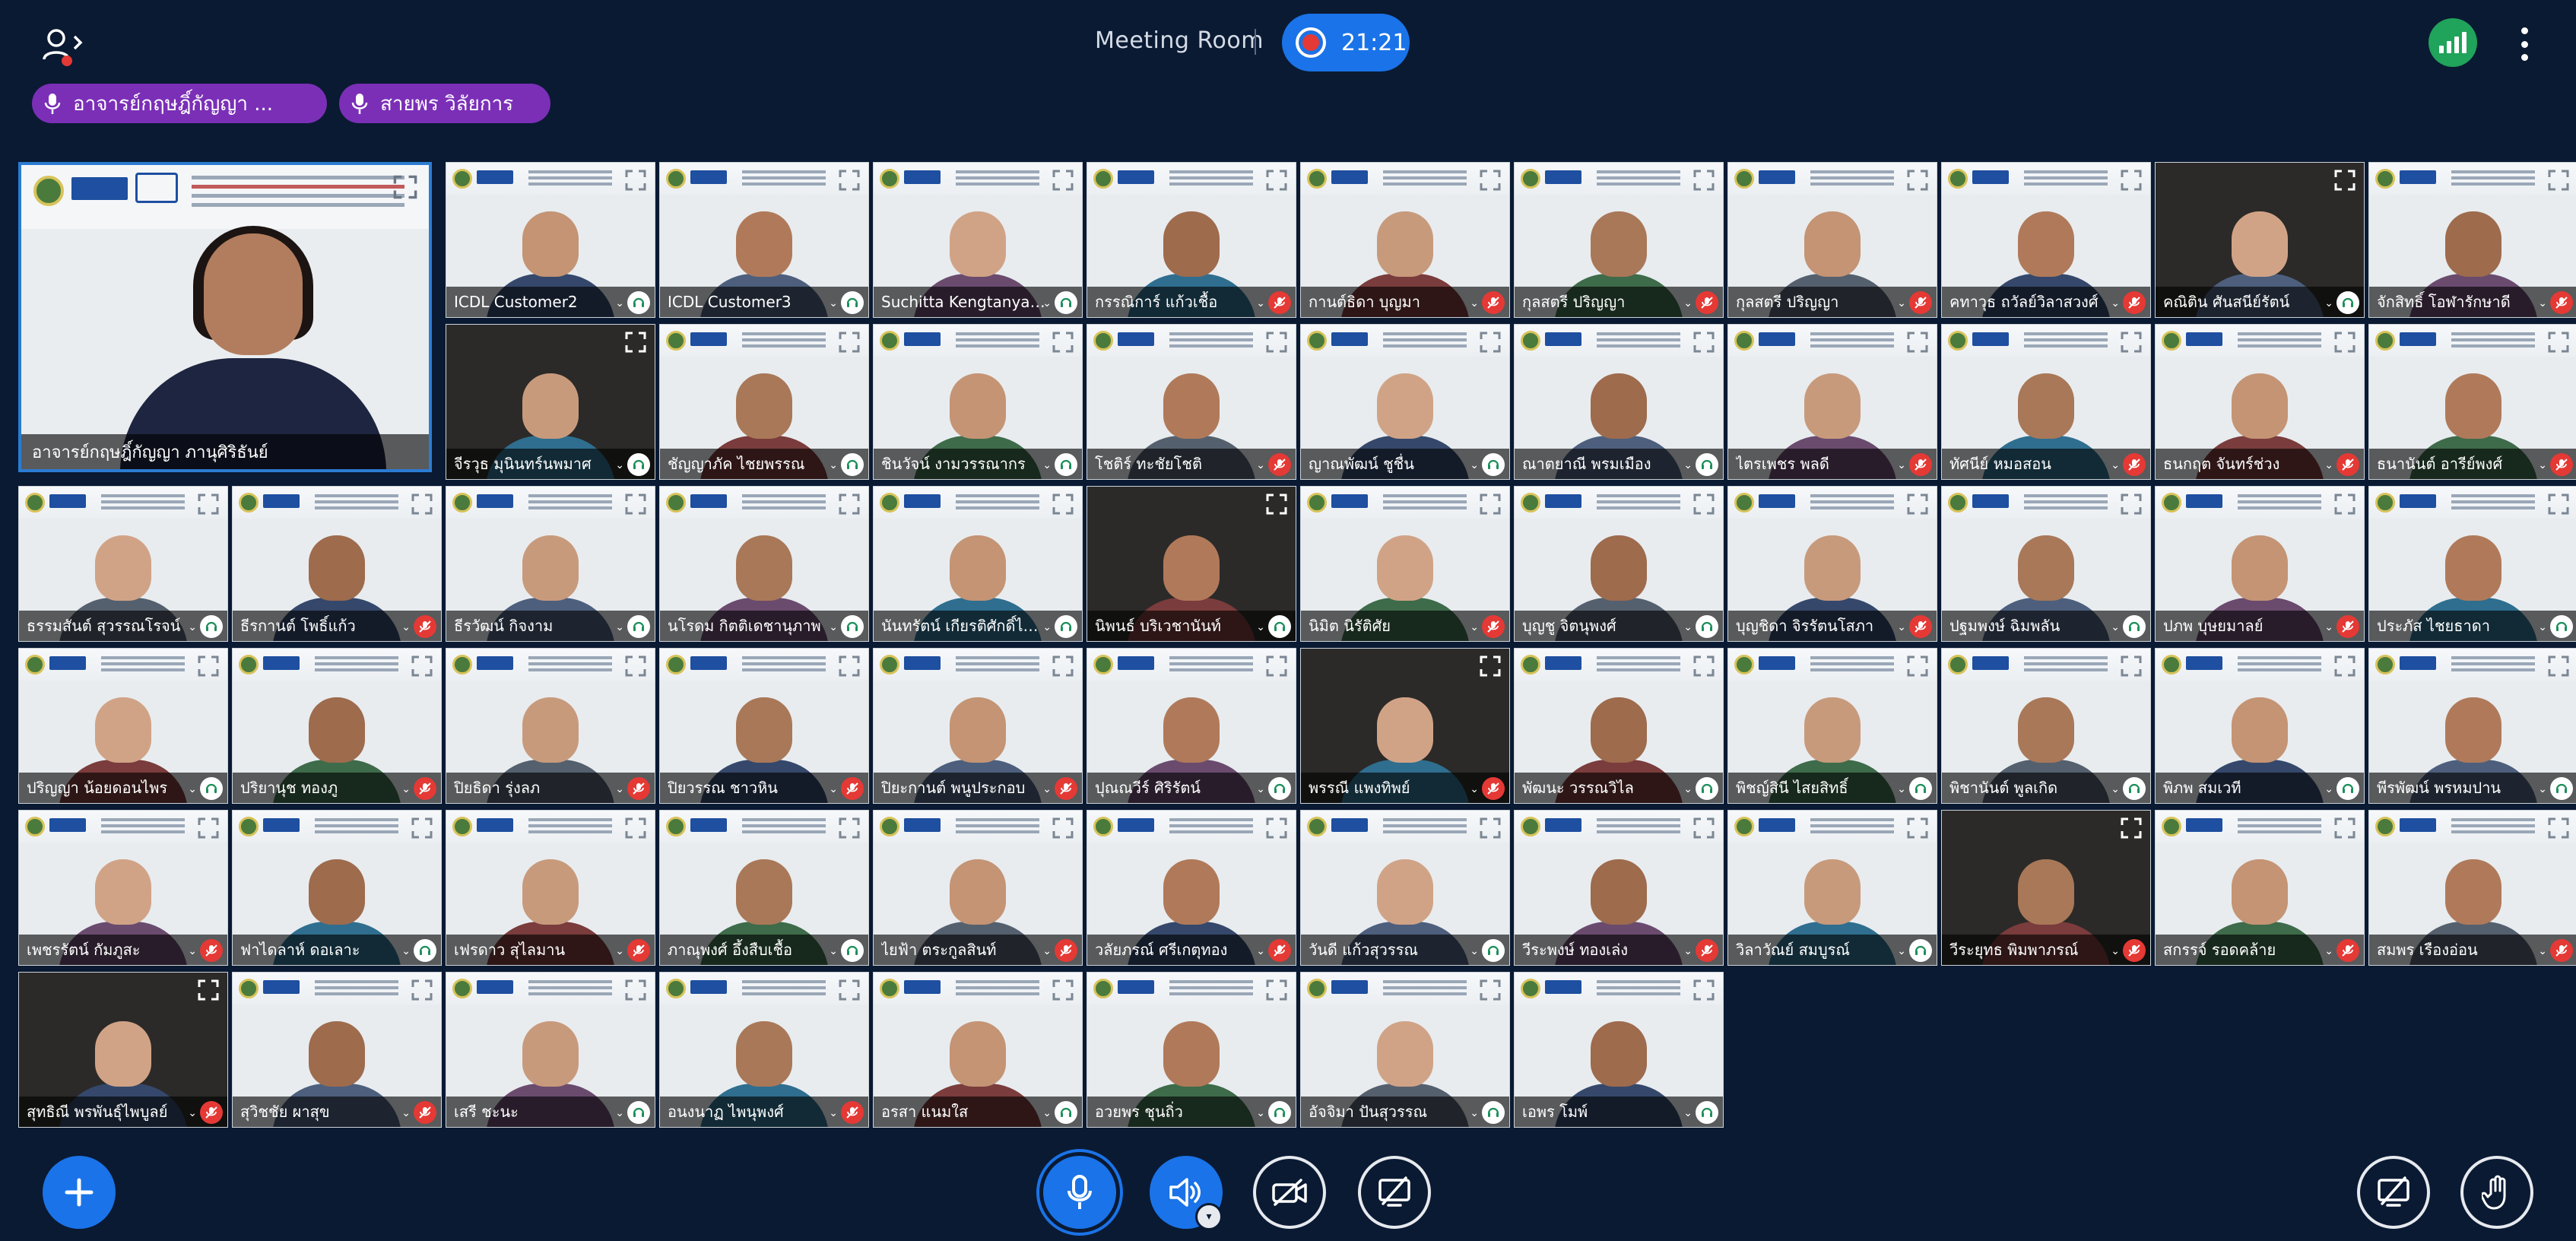 Image resolution: width=2576 pixels, height=1241 pixels. Describe the element at coordinates (1289, 1192) in the screenshot. I see `camera-button` at that location.